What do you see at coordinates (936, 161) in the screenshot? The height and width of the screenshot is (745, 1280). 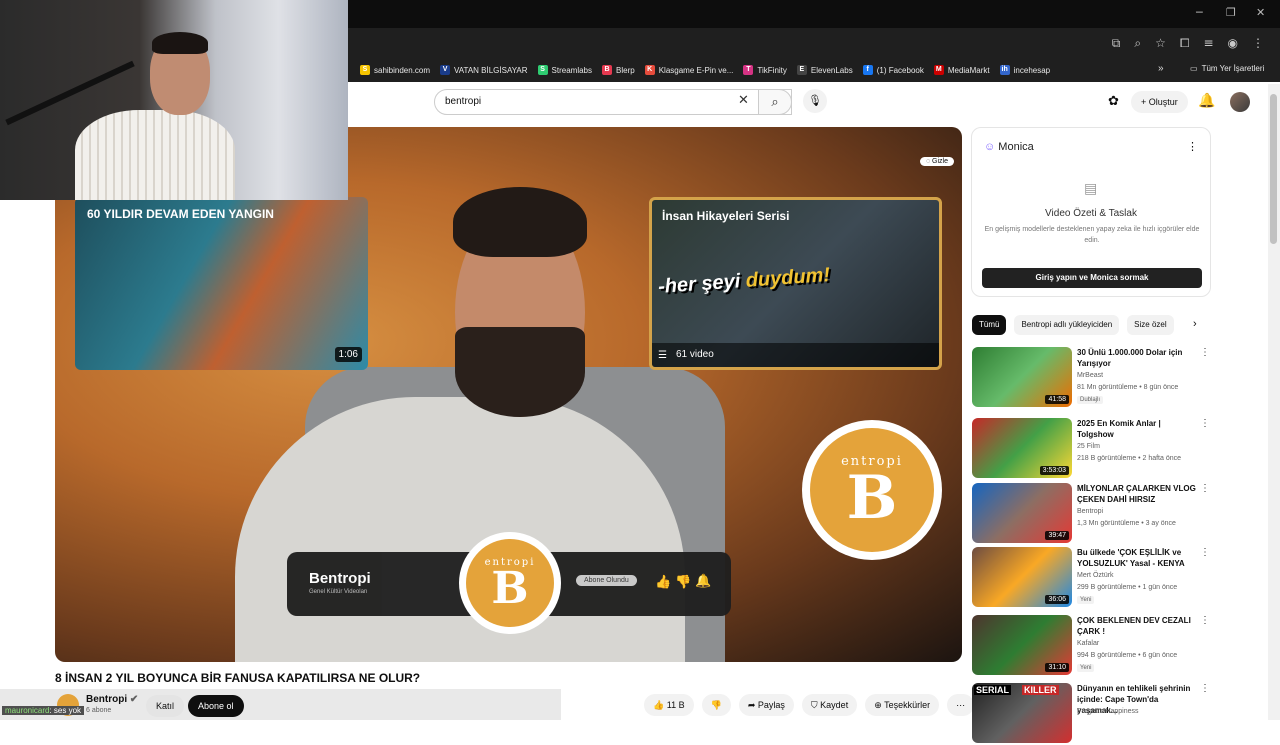 I see `hide-endcards-button: ◌ Gizle` at bounding box center [936, 161].